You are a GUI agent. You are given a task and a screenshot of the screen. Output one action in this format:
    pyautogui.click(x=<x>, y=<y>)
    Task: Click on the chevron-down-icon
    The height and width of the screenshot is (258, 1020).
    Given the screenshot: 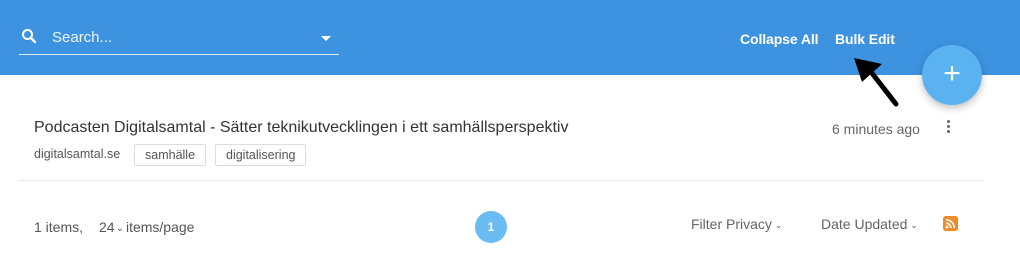 What is the action you would take?
    pyautogui.click(x=326, y=38)
    